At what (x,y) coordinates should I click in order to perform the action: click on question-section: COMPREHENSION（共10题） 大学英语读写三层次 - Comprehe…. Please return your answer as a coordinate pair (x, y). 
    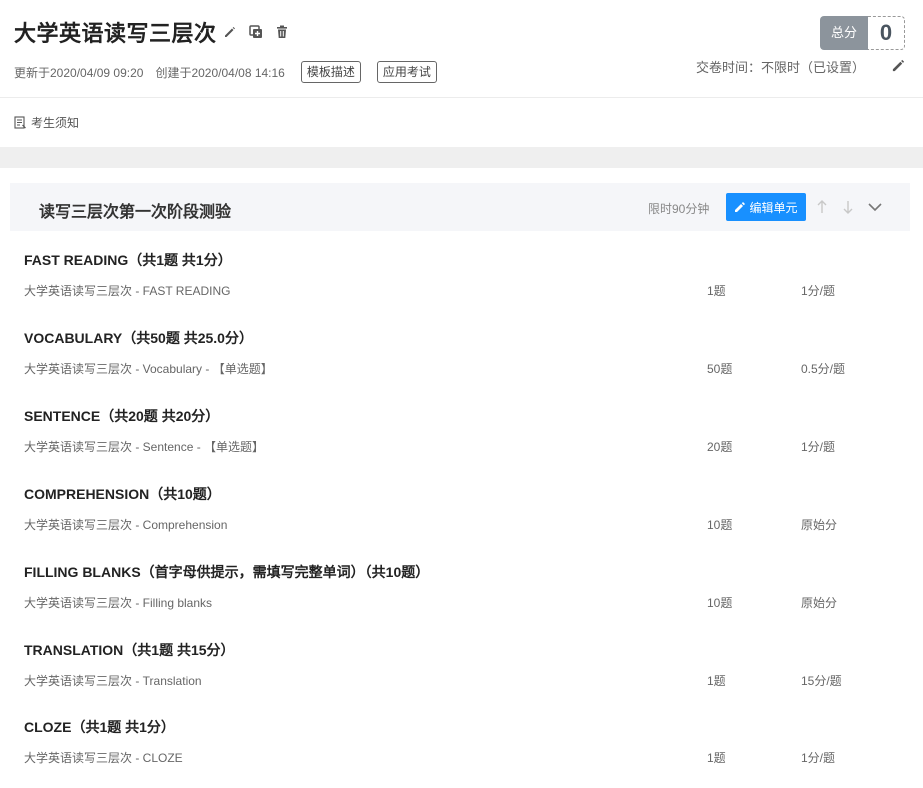
    Looking at the image, I should click on (461, 523).